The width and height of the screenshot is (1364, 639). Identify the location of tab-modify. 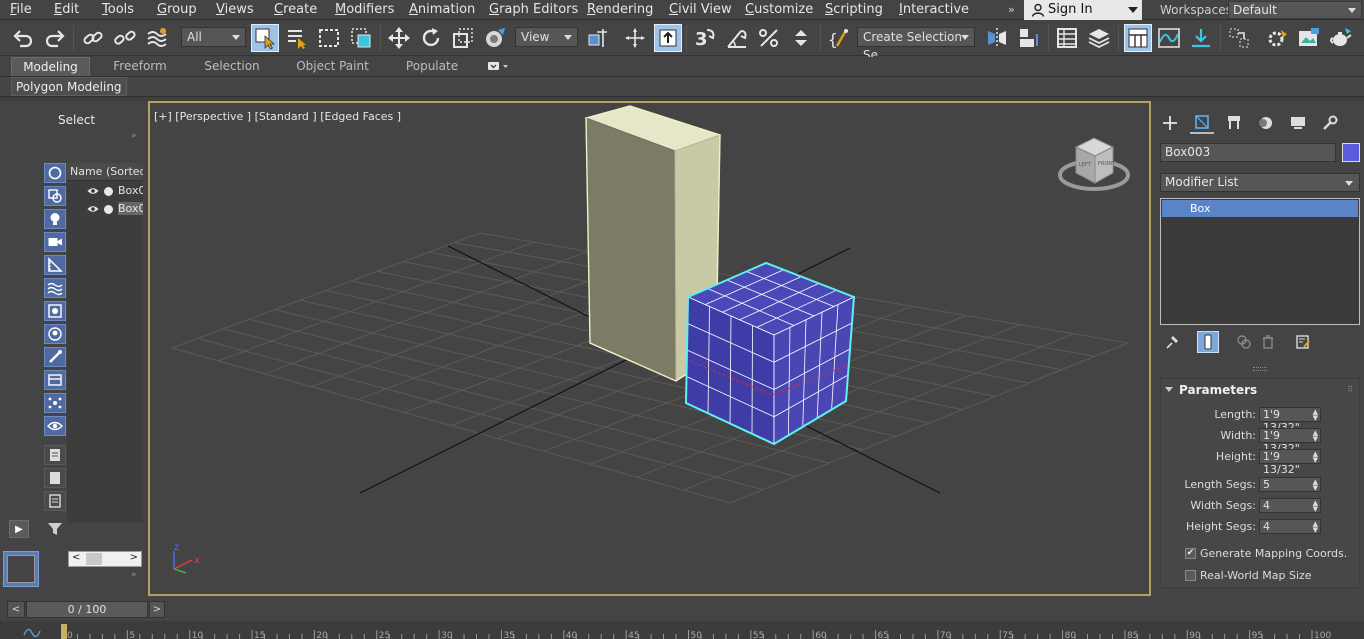
(1202, 123).